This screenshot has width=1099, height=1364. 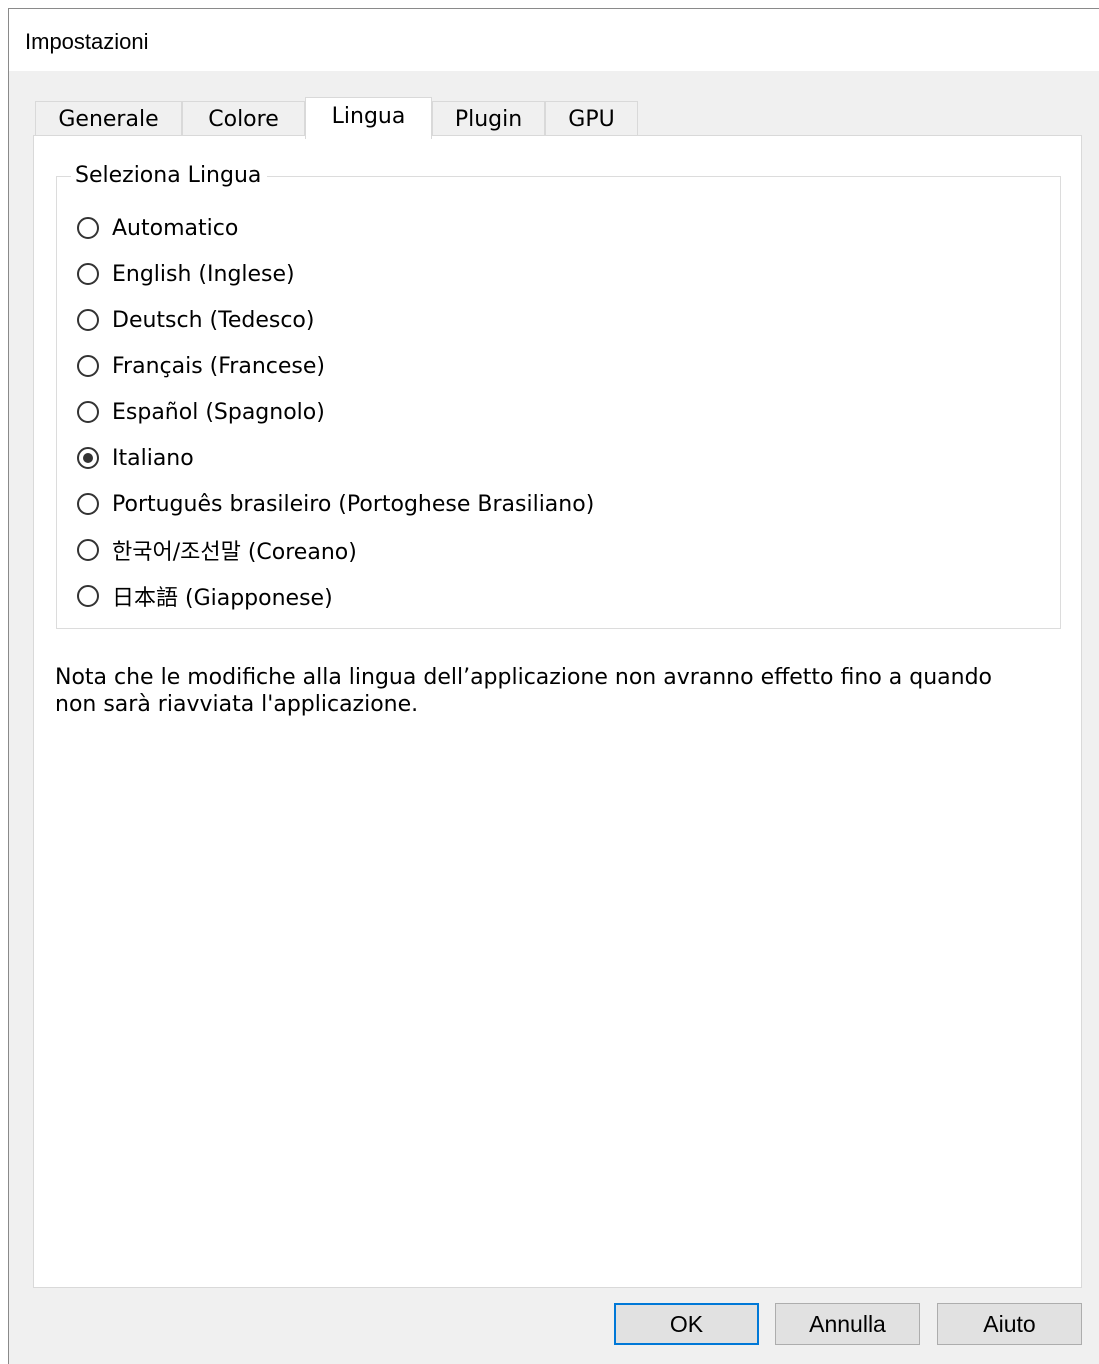 I want to click on dialog-title: Impostazioni, so click(x=87, y=41).